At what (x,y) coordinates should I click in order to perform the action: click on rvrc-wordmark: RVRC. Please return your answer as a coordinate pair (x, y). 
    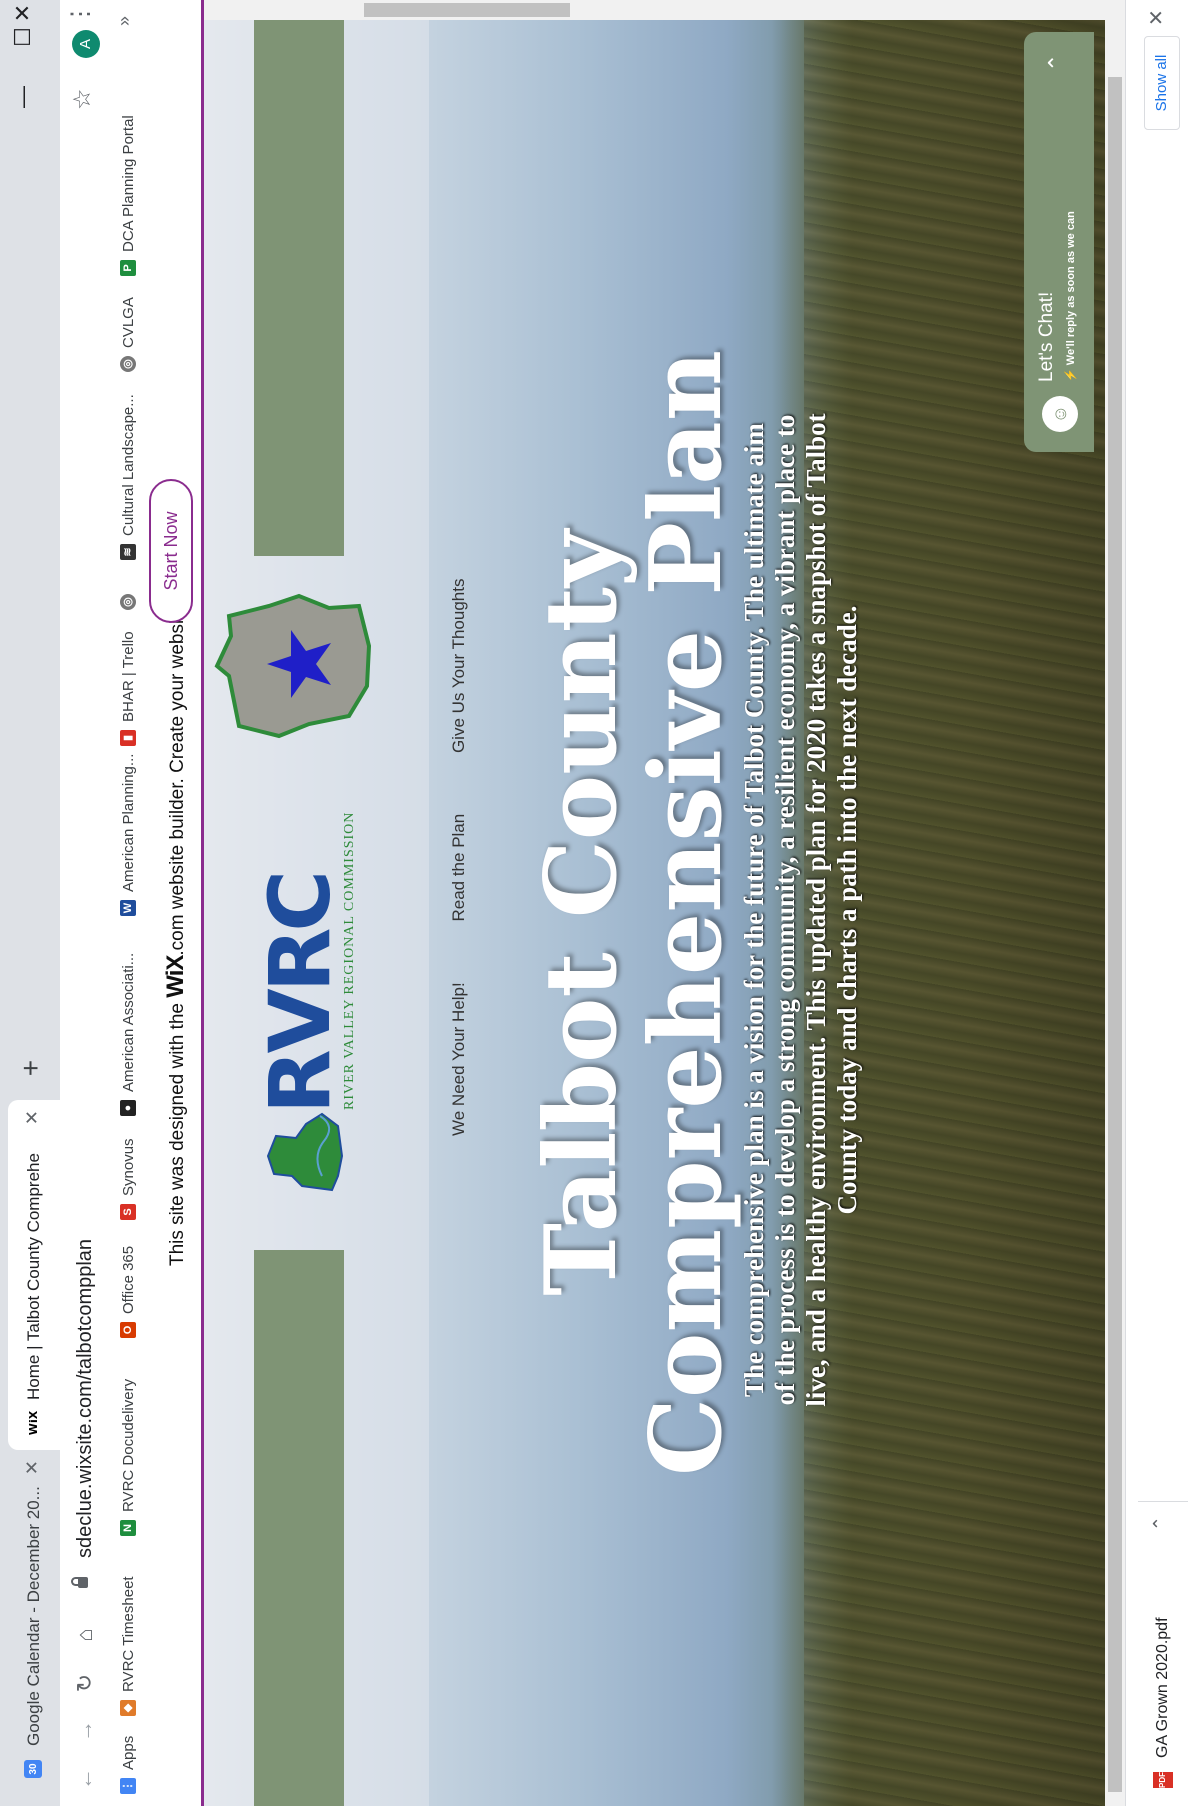
    Looking at the image, I should click on (300, 993).